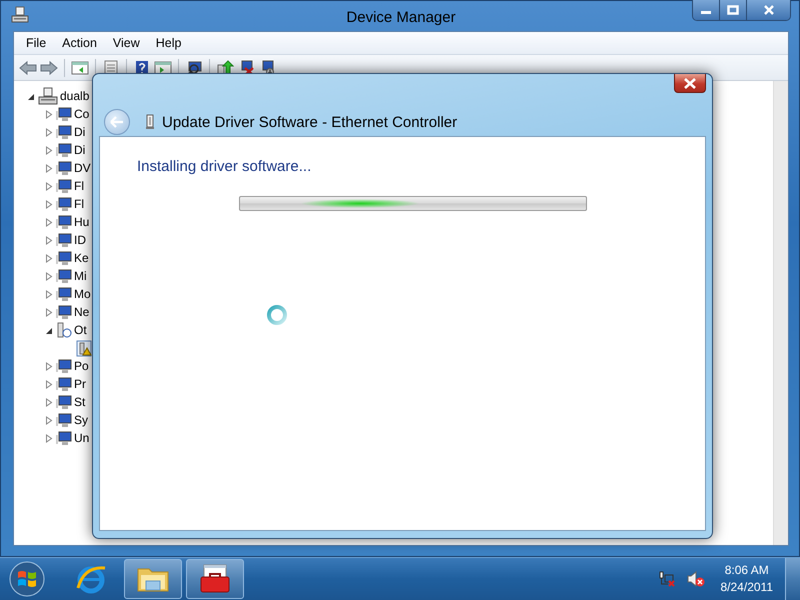  I want to click on maximize-icon, so click(733, 10).